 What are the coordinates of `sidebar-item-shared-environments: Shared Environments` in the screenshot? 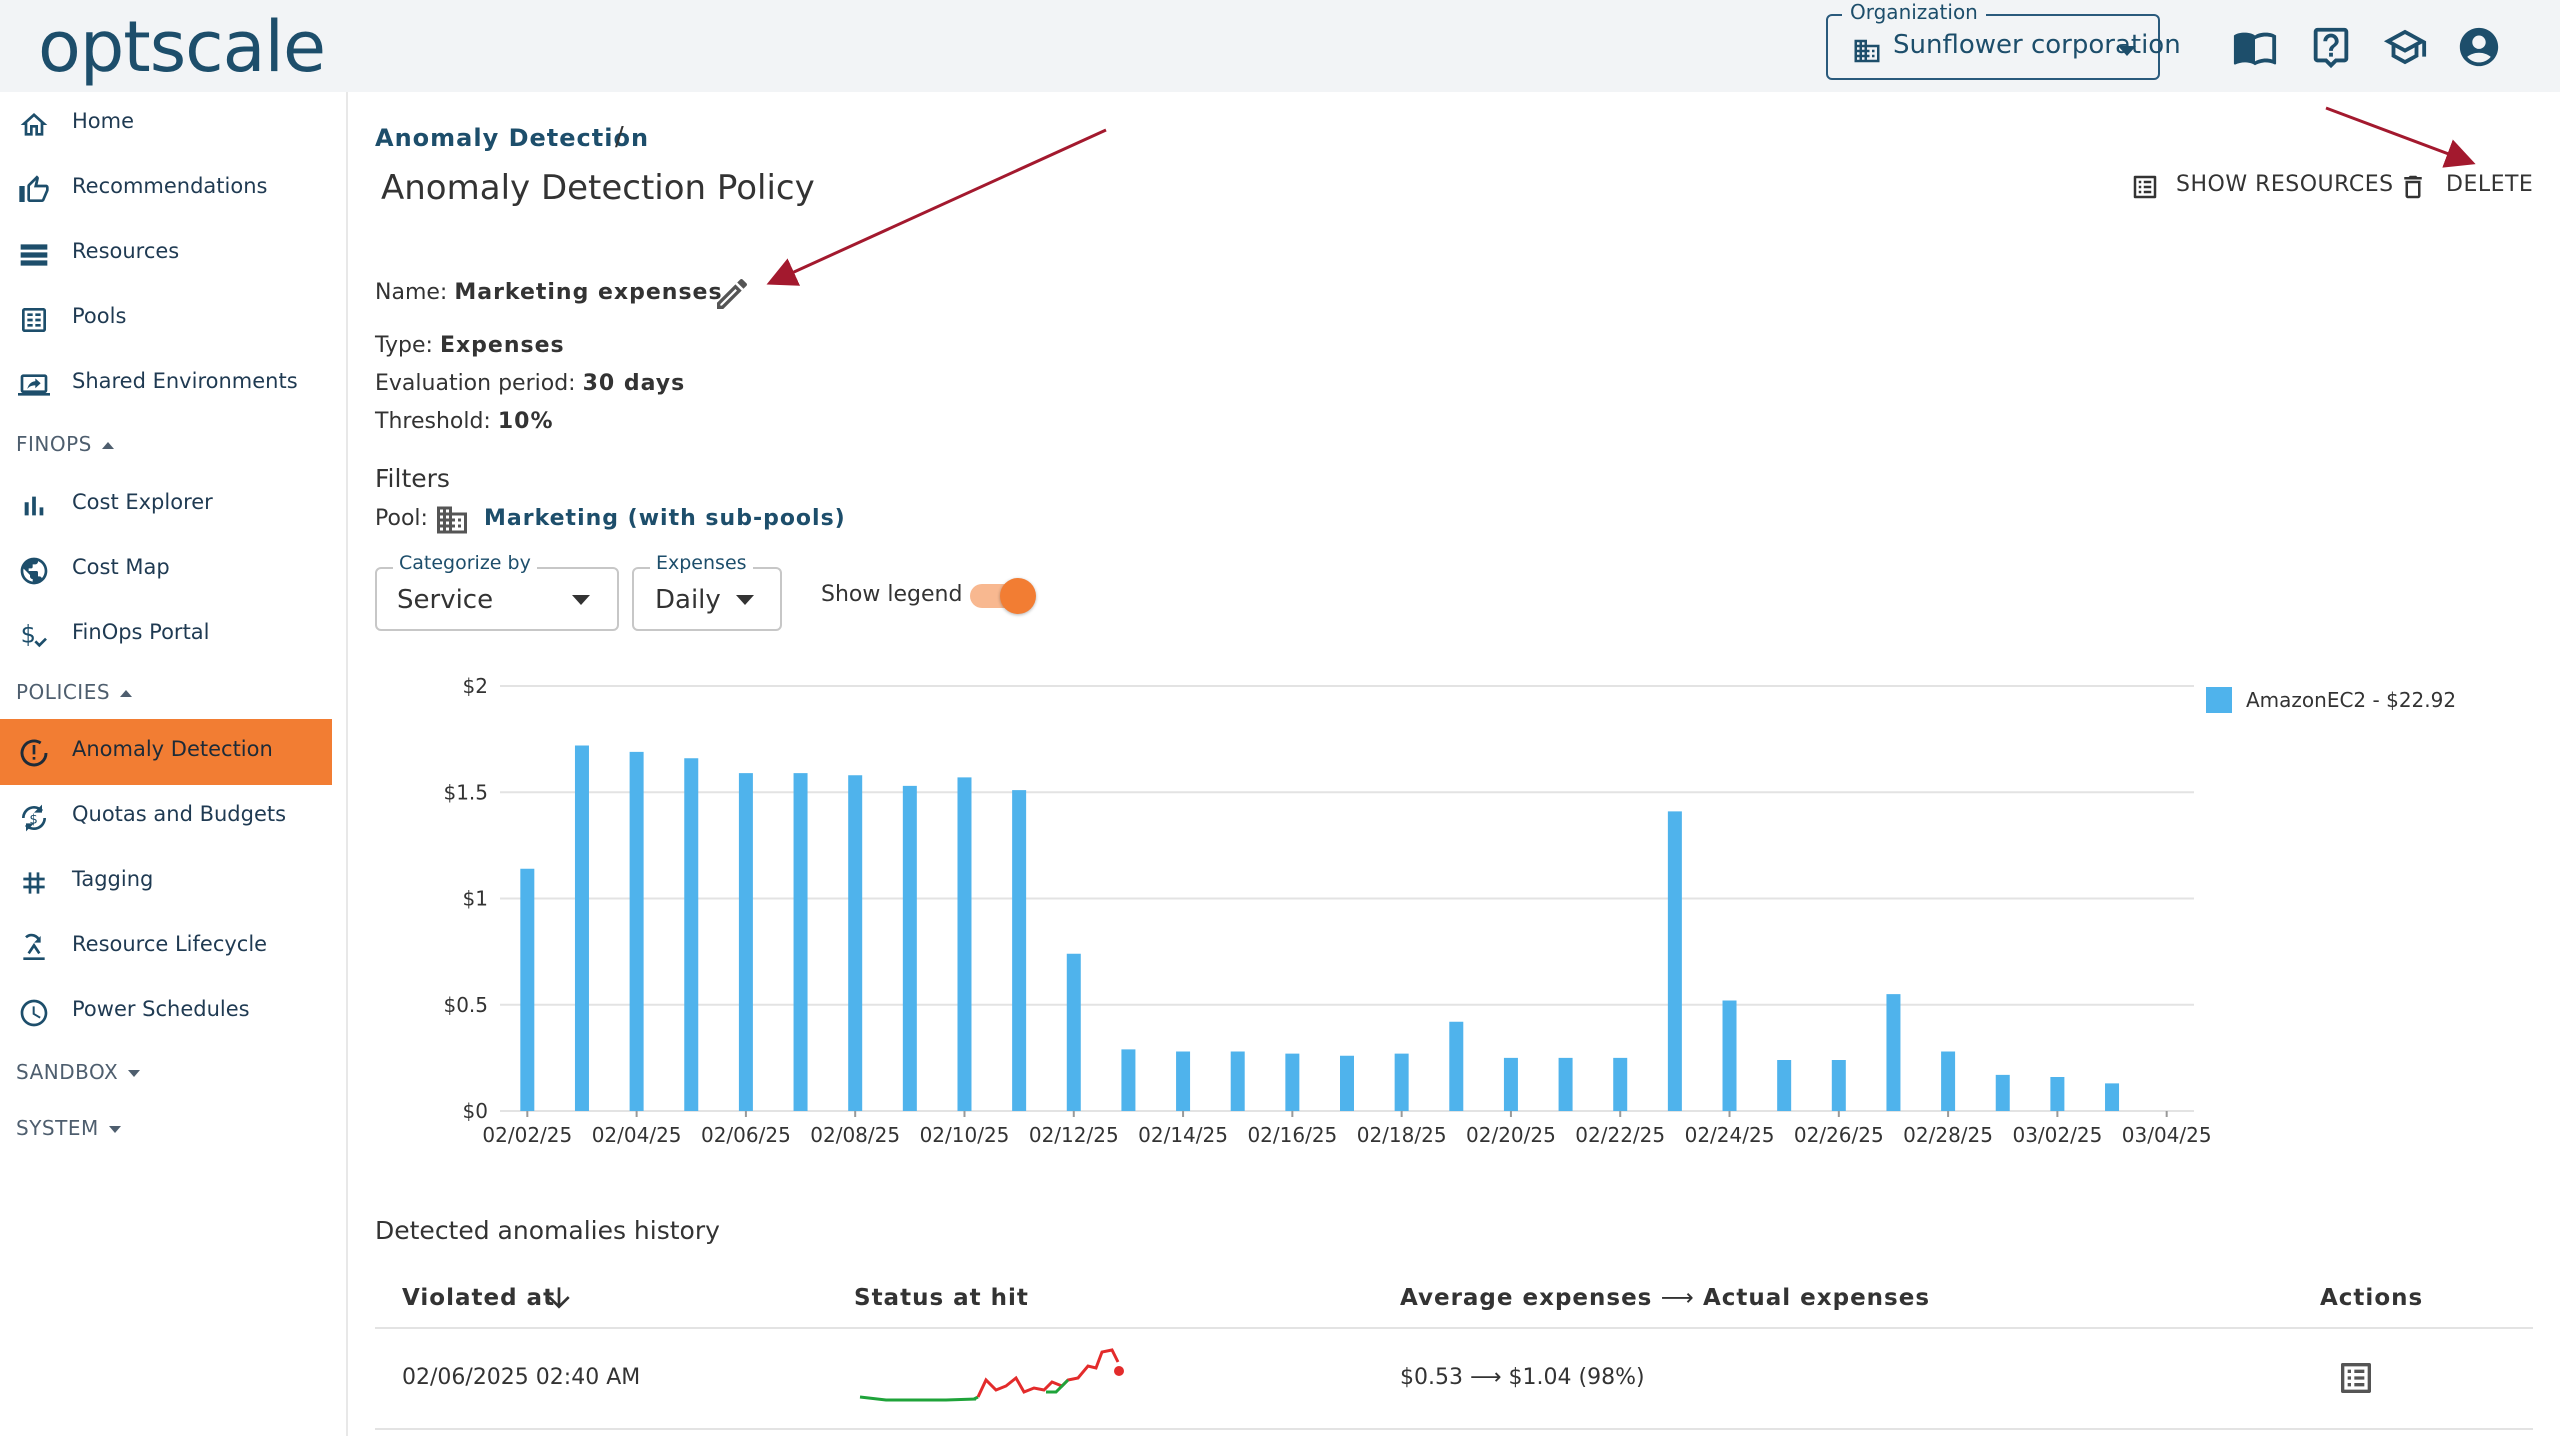 It's located at (166, 384).